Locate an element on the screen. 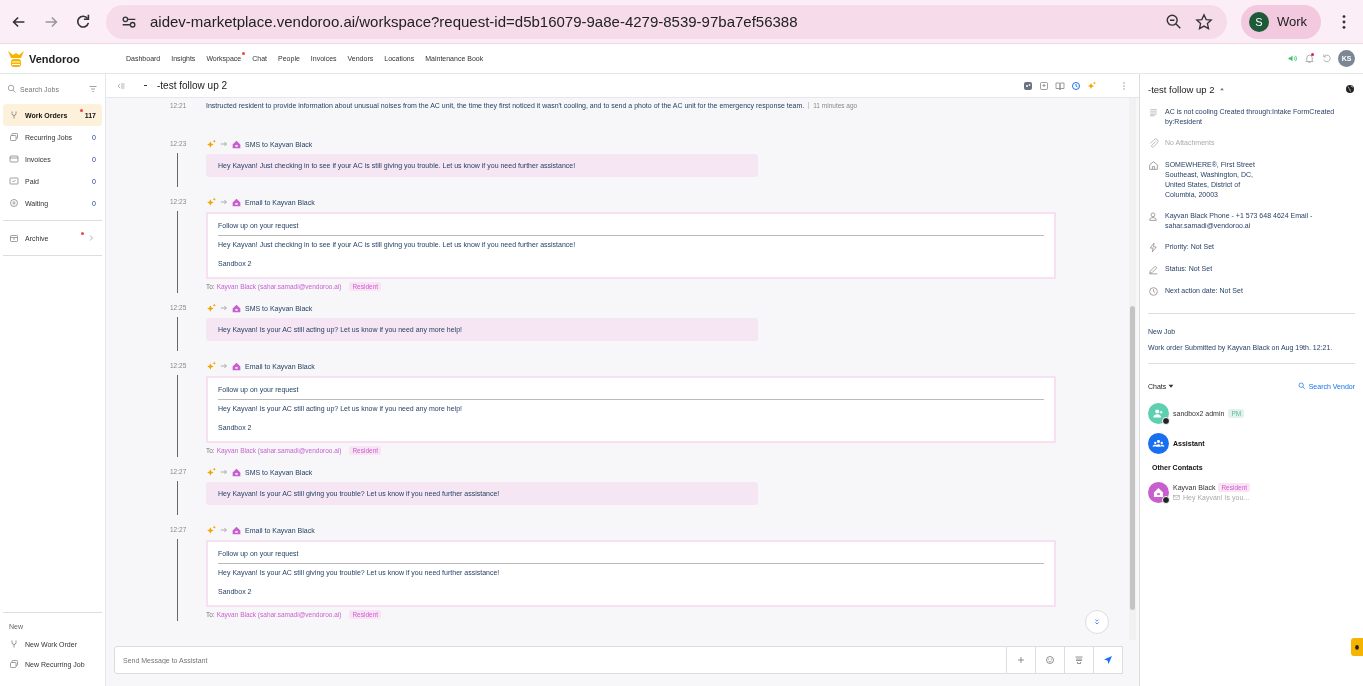 The image size is (1363, 686). plus-icon is located at coordinates (1021, 660).